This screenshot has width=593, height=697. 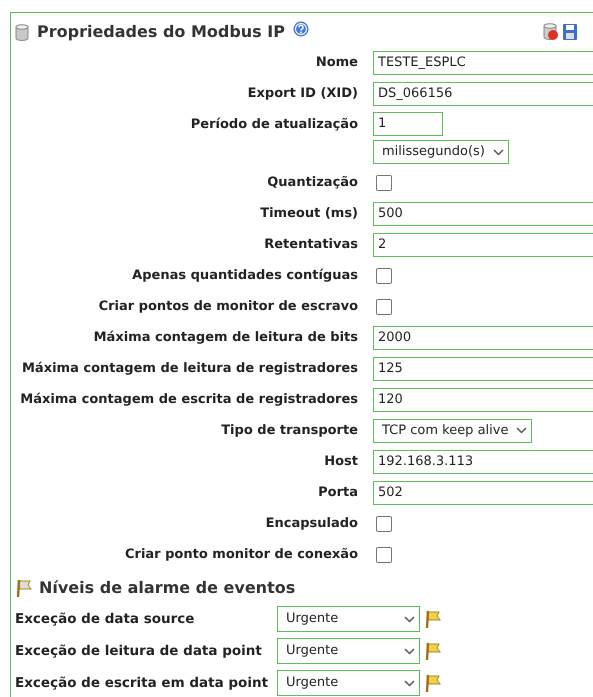 What do you see at coordinates (311, 523) in the screenshot?
I see `field-label: Encapsulado` at bounding box center [311, 523].